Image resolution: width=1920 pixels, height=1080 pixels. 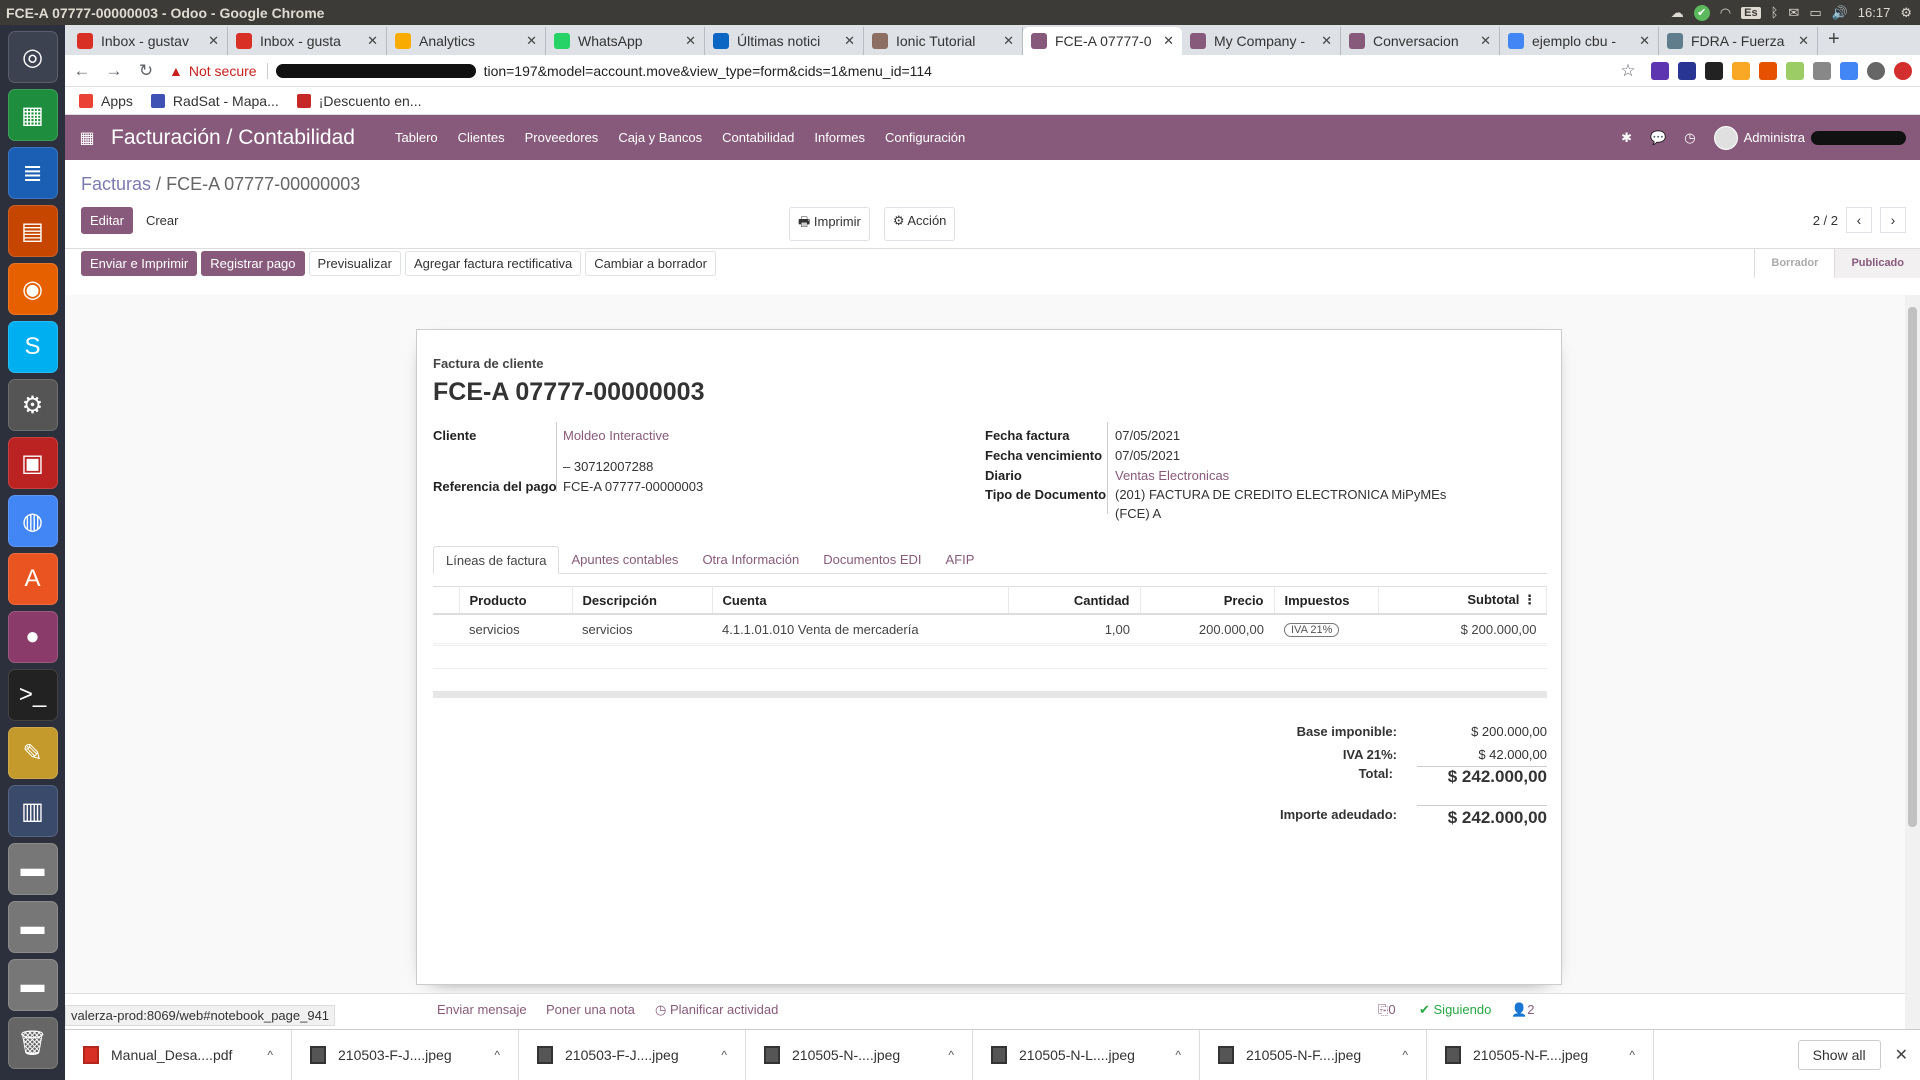 What do you see at coordinates (481, 137) in the screenshot?
I see `menu-item: Clientes` at bounding box center [481, 137].